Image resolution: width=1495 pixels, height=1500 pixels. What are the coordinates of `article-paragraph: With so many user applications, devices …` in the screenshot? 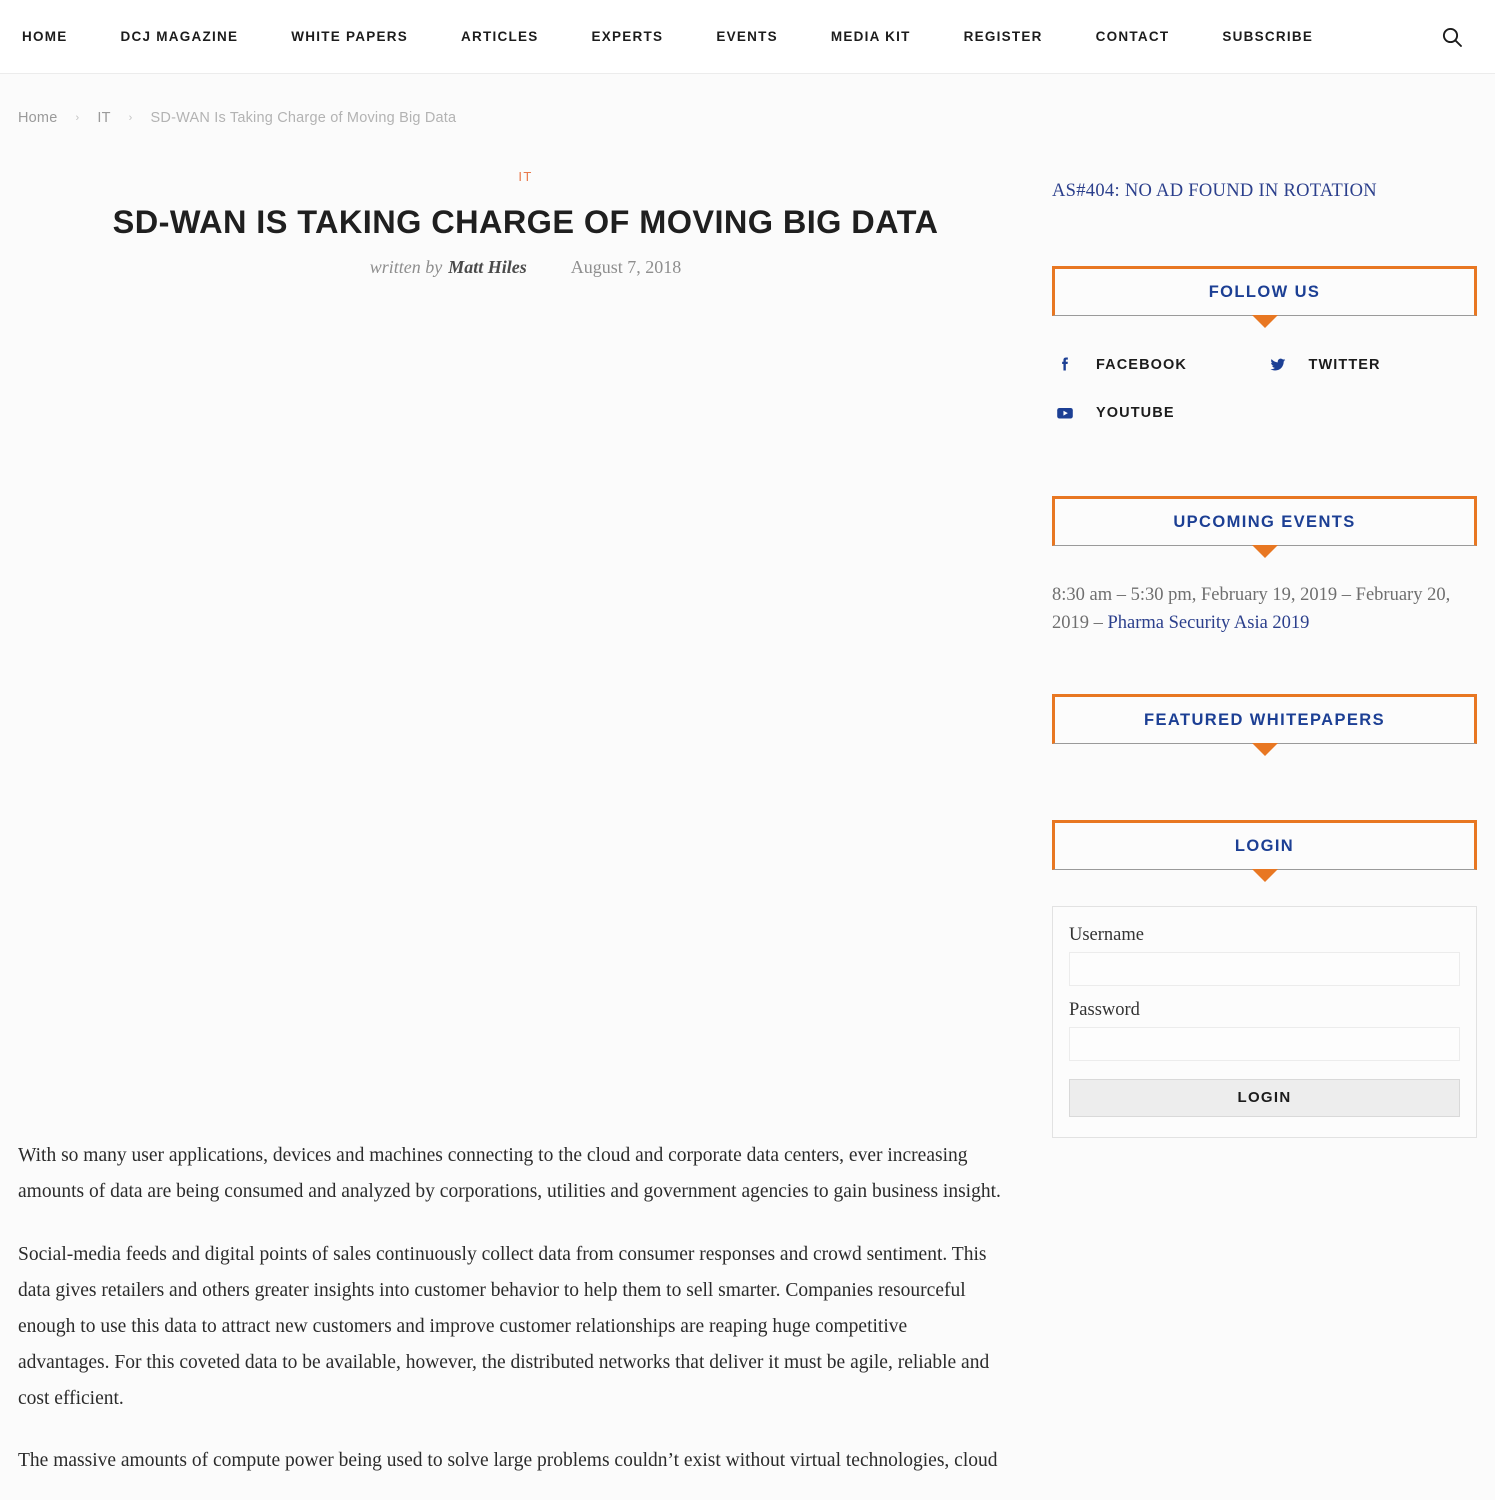 It's located at (509, 1174).